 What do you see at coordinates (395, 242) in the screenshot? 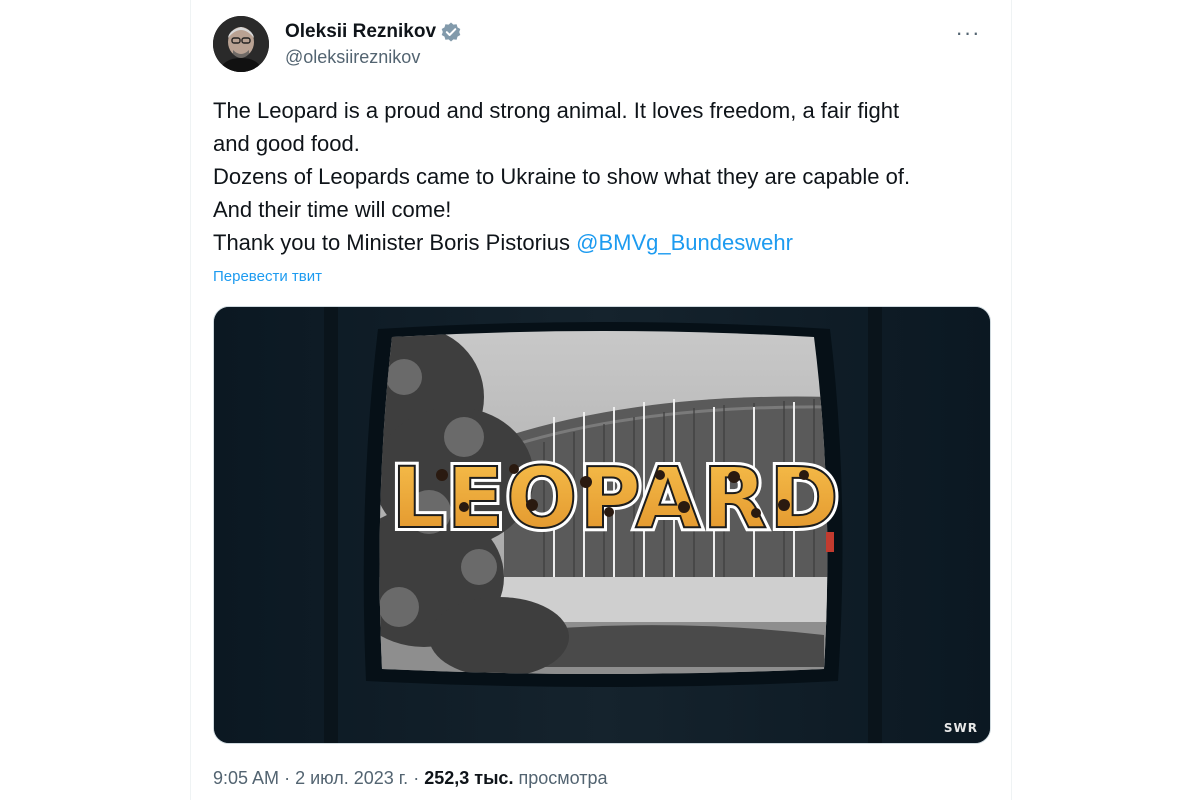
I see `tweet-line-prefix: Thank you to Minister Boris Pistorius` at bounding box center [395, 242].